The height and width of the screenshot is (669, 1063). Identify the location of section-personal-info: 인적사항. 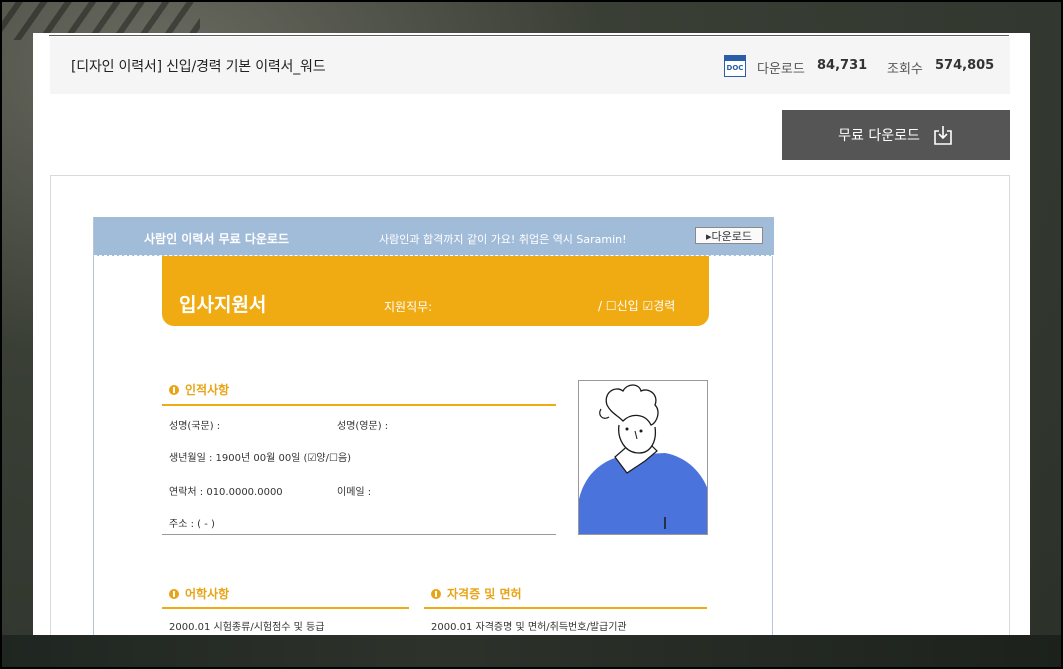
(199, 389).